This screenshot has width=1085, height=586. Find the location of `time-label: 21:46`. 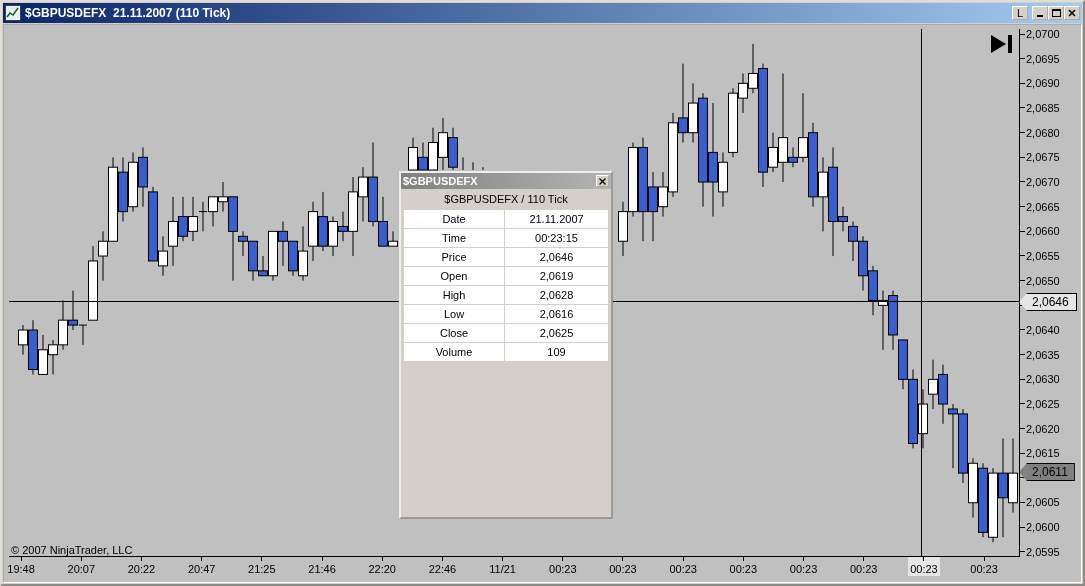

time-label: 21:46 is located at coordinates (322, 566).